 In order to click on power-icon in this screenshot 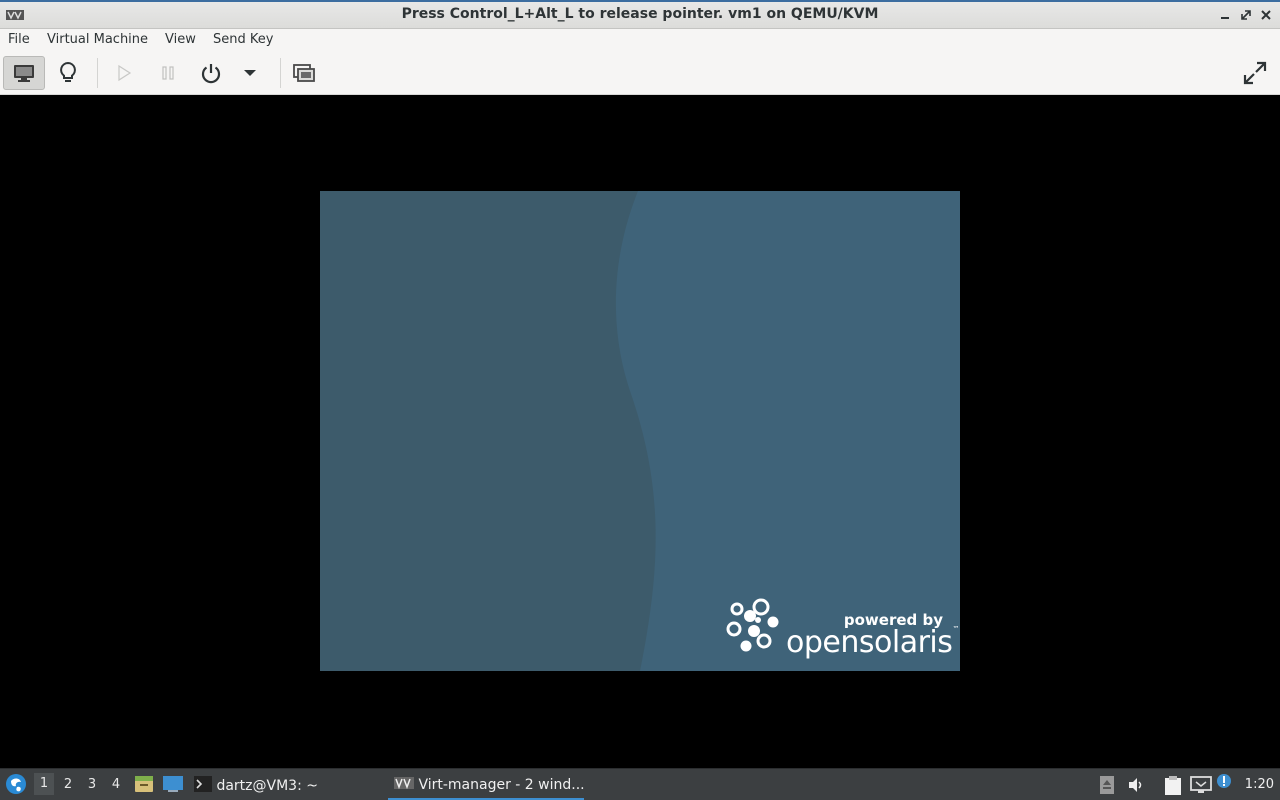, I will do `click(211, 74)`.